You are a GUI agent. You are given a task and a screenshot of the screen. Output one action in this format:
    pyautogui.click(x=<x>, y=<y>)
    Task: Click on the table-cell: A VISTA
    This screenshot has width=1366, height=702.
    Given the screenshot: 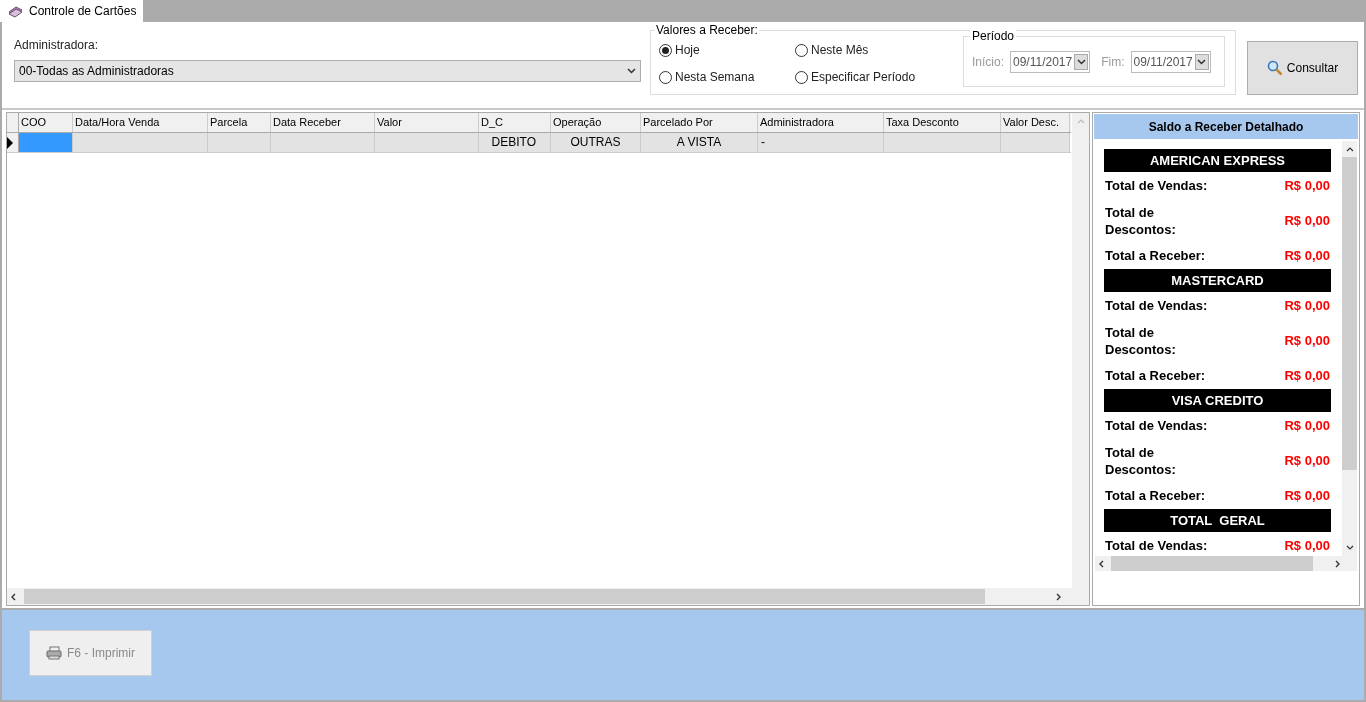 What is the action you would take?
    pyautogui.click(x=699, y=142)
    